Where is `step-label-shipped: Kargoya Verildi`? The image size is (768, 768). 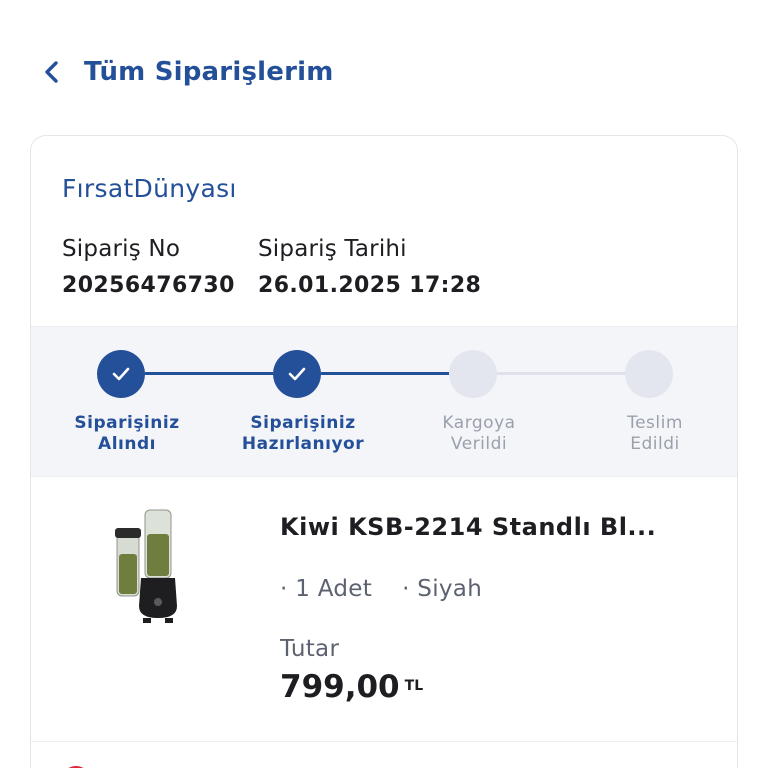 step-label-shipped: Kargoya Verildi is located at coordinates (479, 433).